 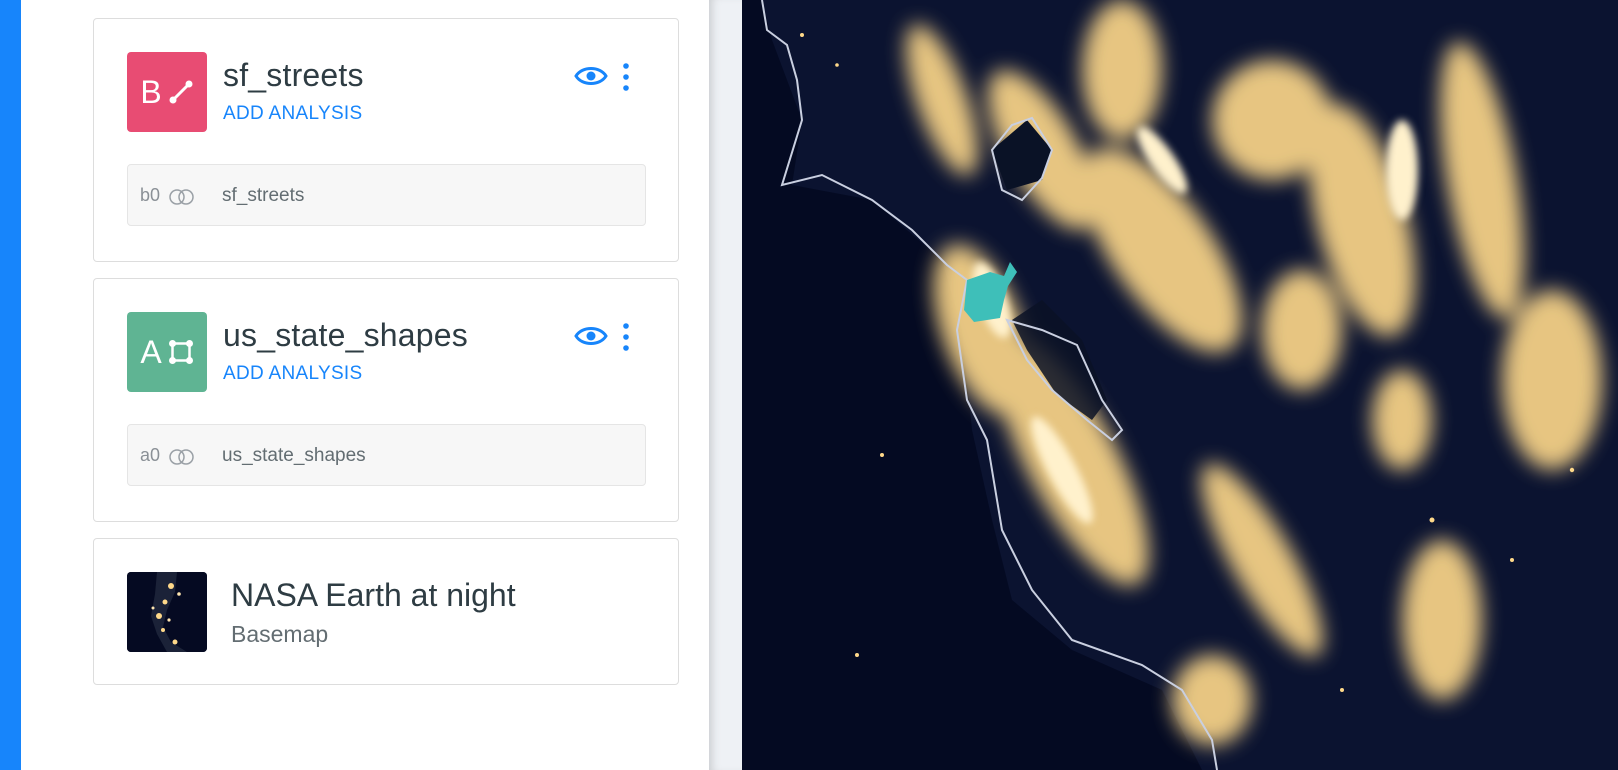 What do you see at coordinates (181, 92) in the screenshot?
I see `line-geometry-icon` at bounding box center [181, 92].